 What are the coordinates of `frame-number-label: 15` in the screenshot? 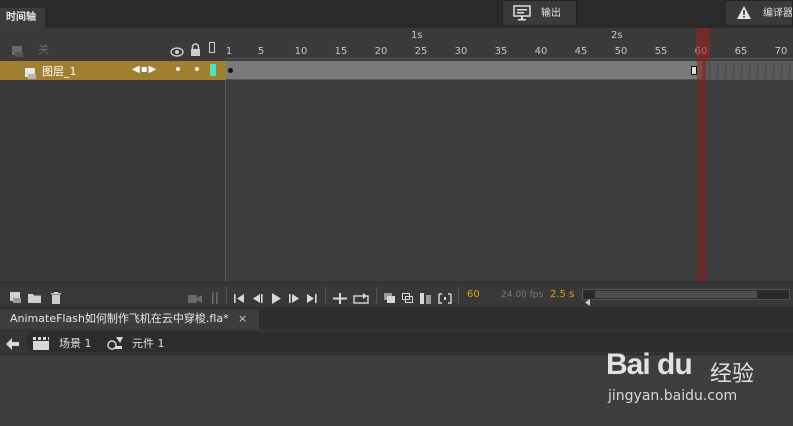 It's located at (341, 51).